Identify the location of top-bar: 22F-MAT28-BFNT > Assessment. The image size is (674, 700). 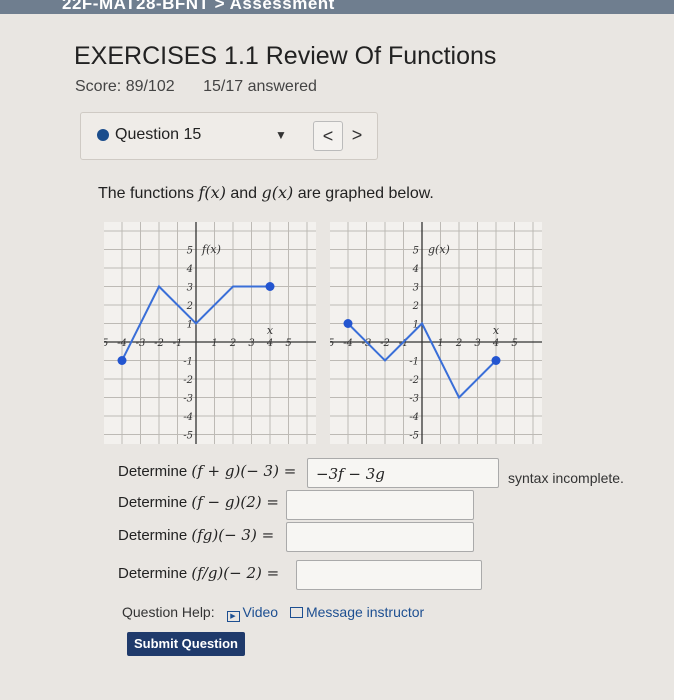
(337, 7).